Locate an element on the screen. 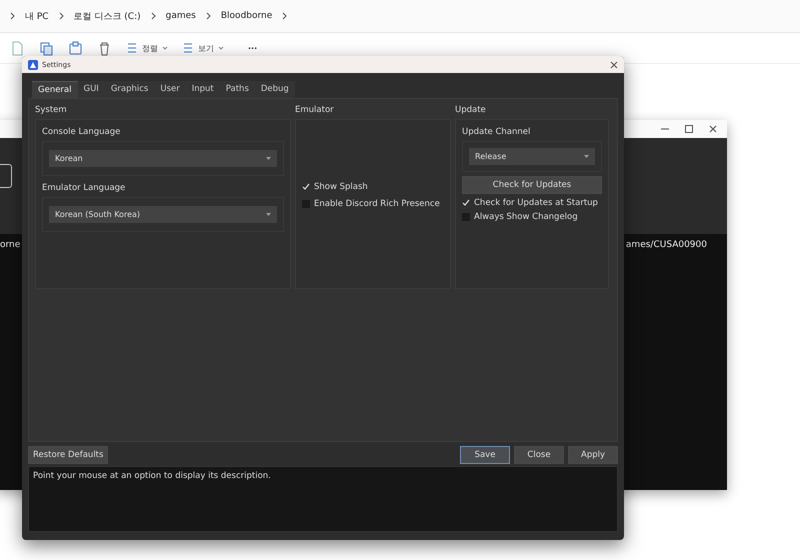  clipboard-icon is located at coordinates (75, 48).